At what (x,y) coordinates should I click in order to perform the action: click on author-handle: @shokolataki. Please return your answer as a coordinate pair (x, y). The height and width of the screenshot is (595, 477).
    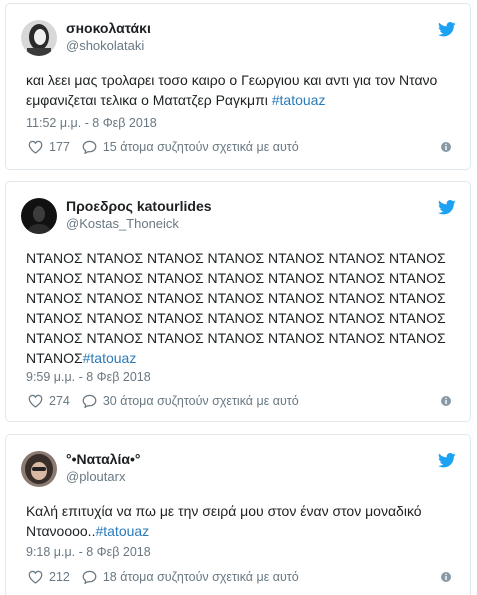
    Looking at the image, I should click on (105, 45).